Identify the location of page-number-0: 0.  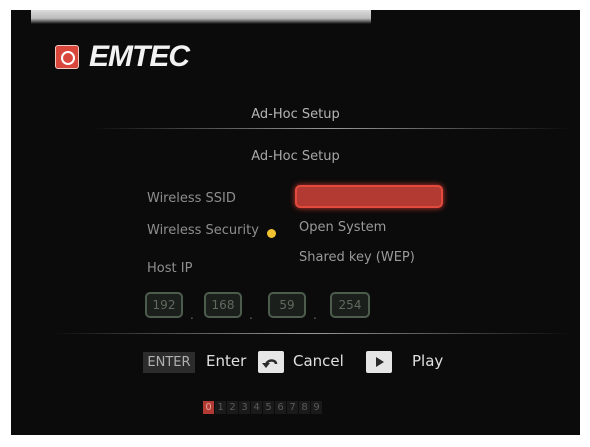
(208, 407).